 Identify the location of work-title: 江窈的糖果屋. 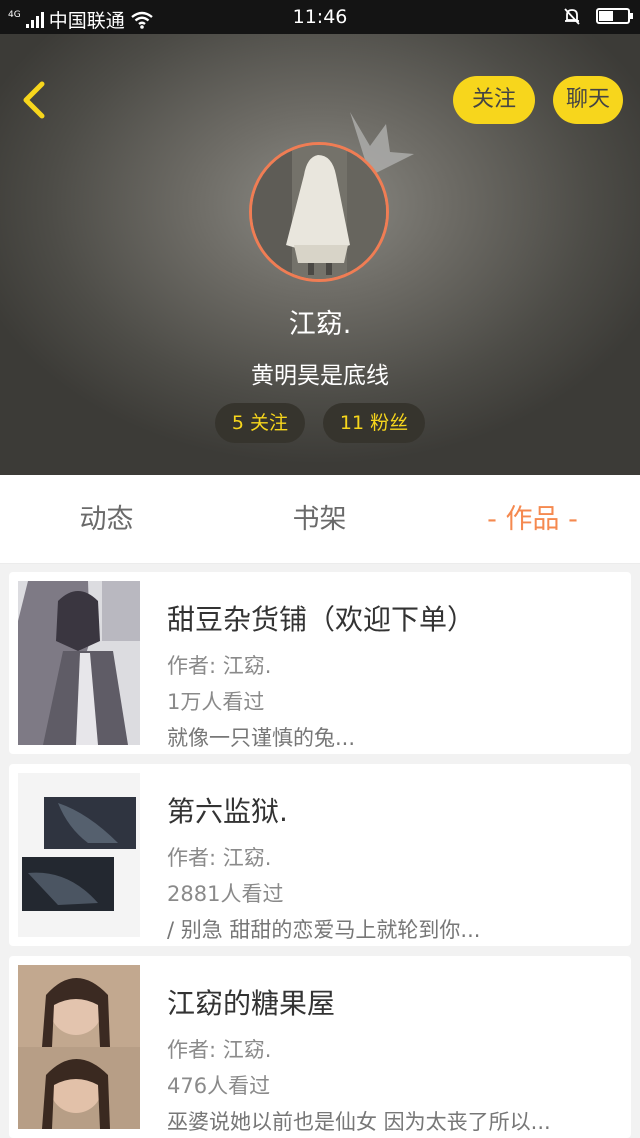
(251, 1003).